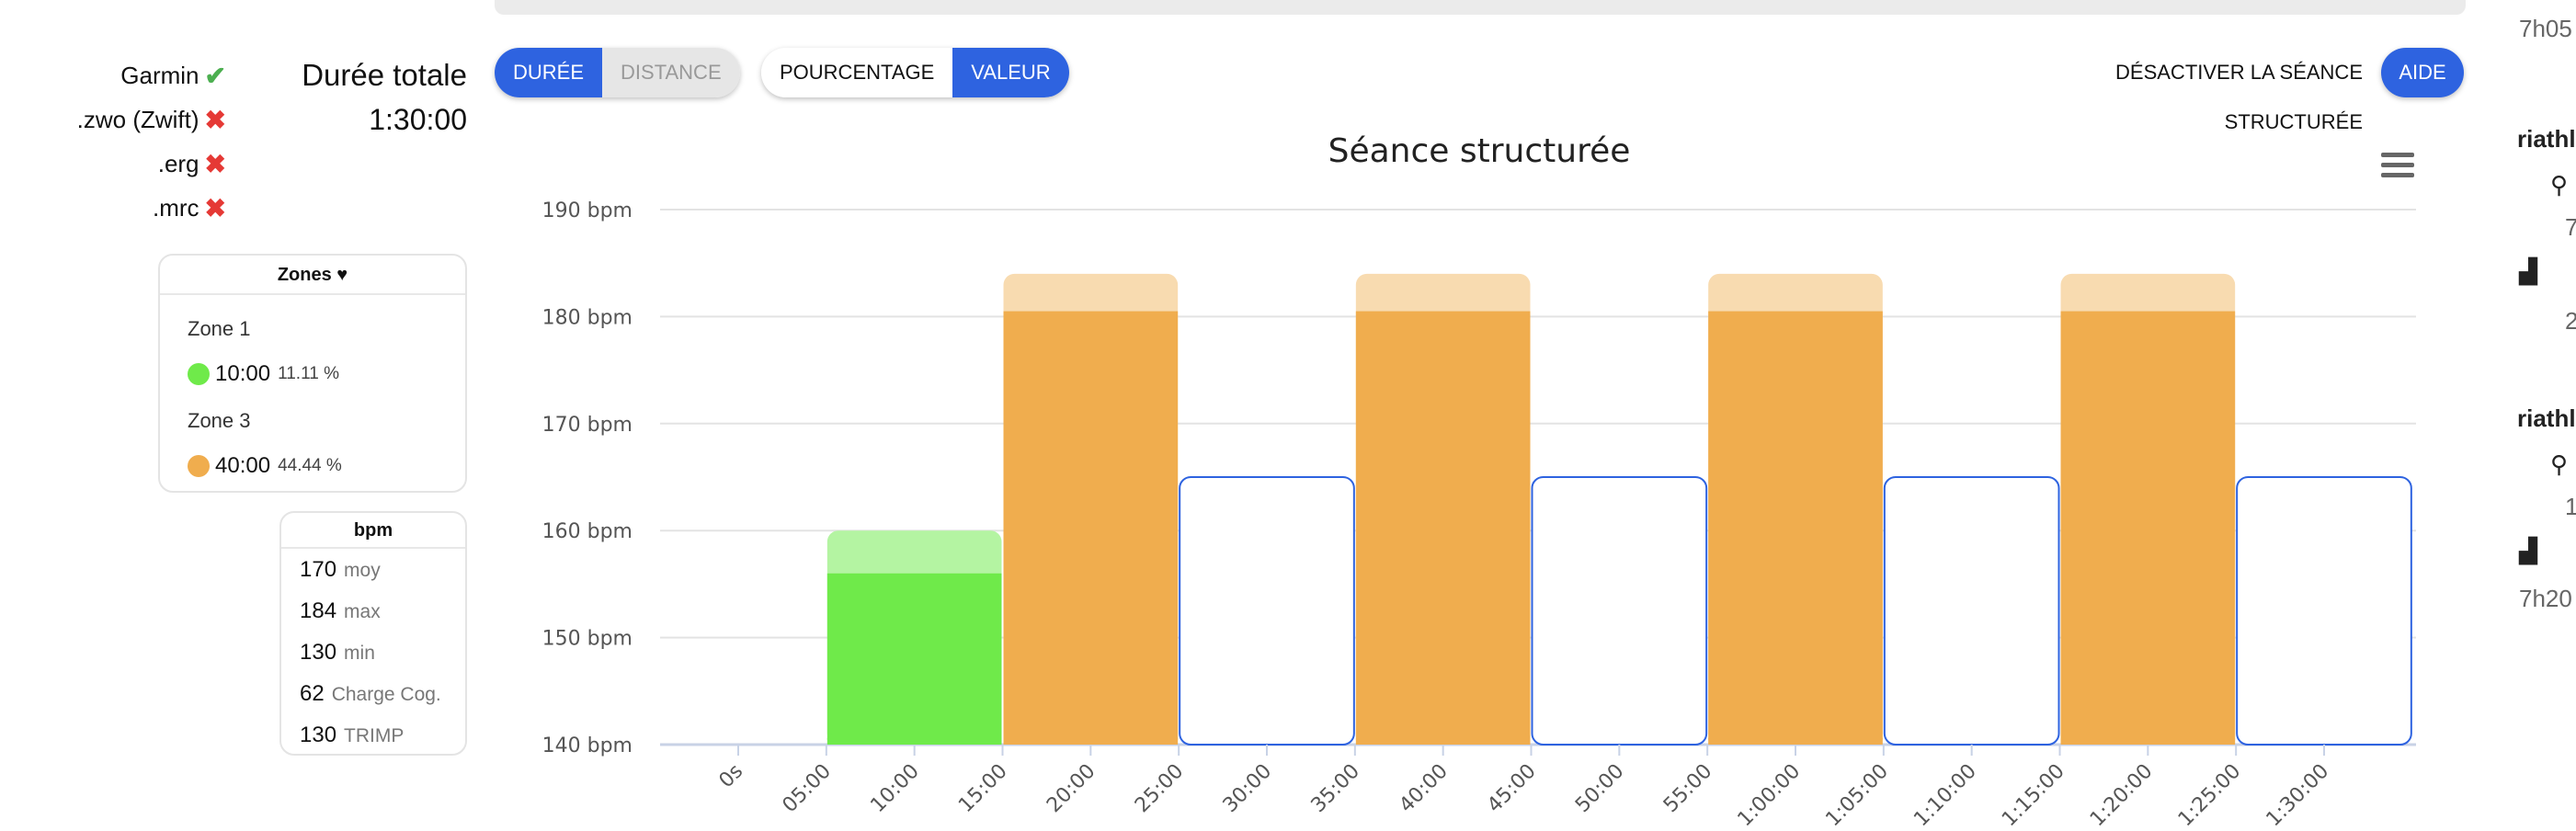  I want to click on zones-card-title: Zones ♥, so click(312, 275).